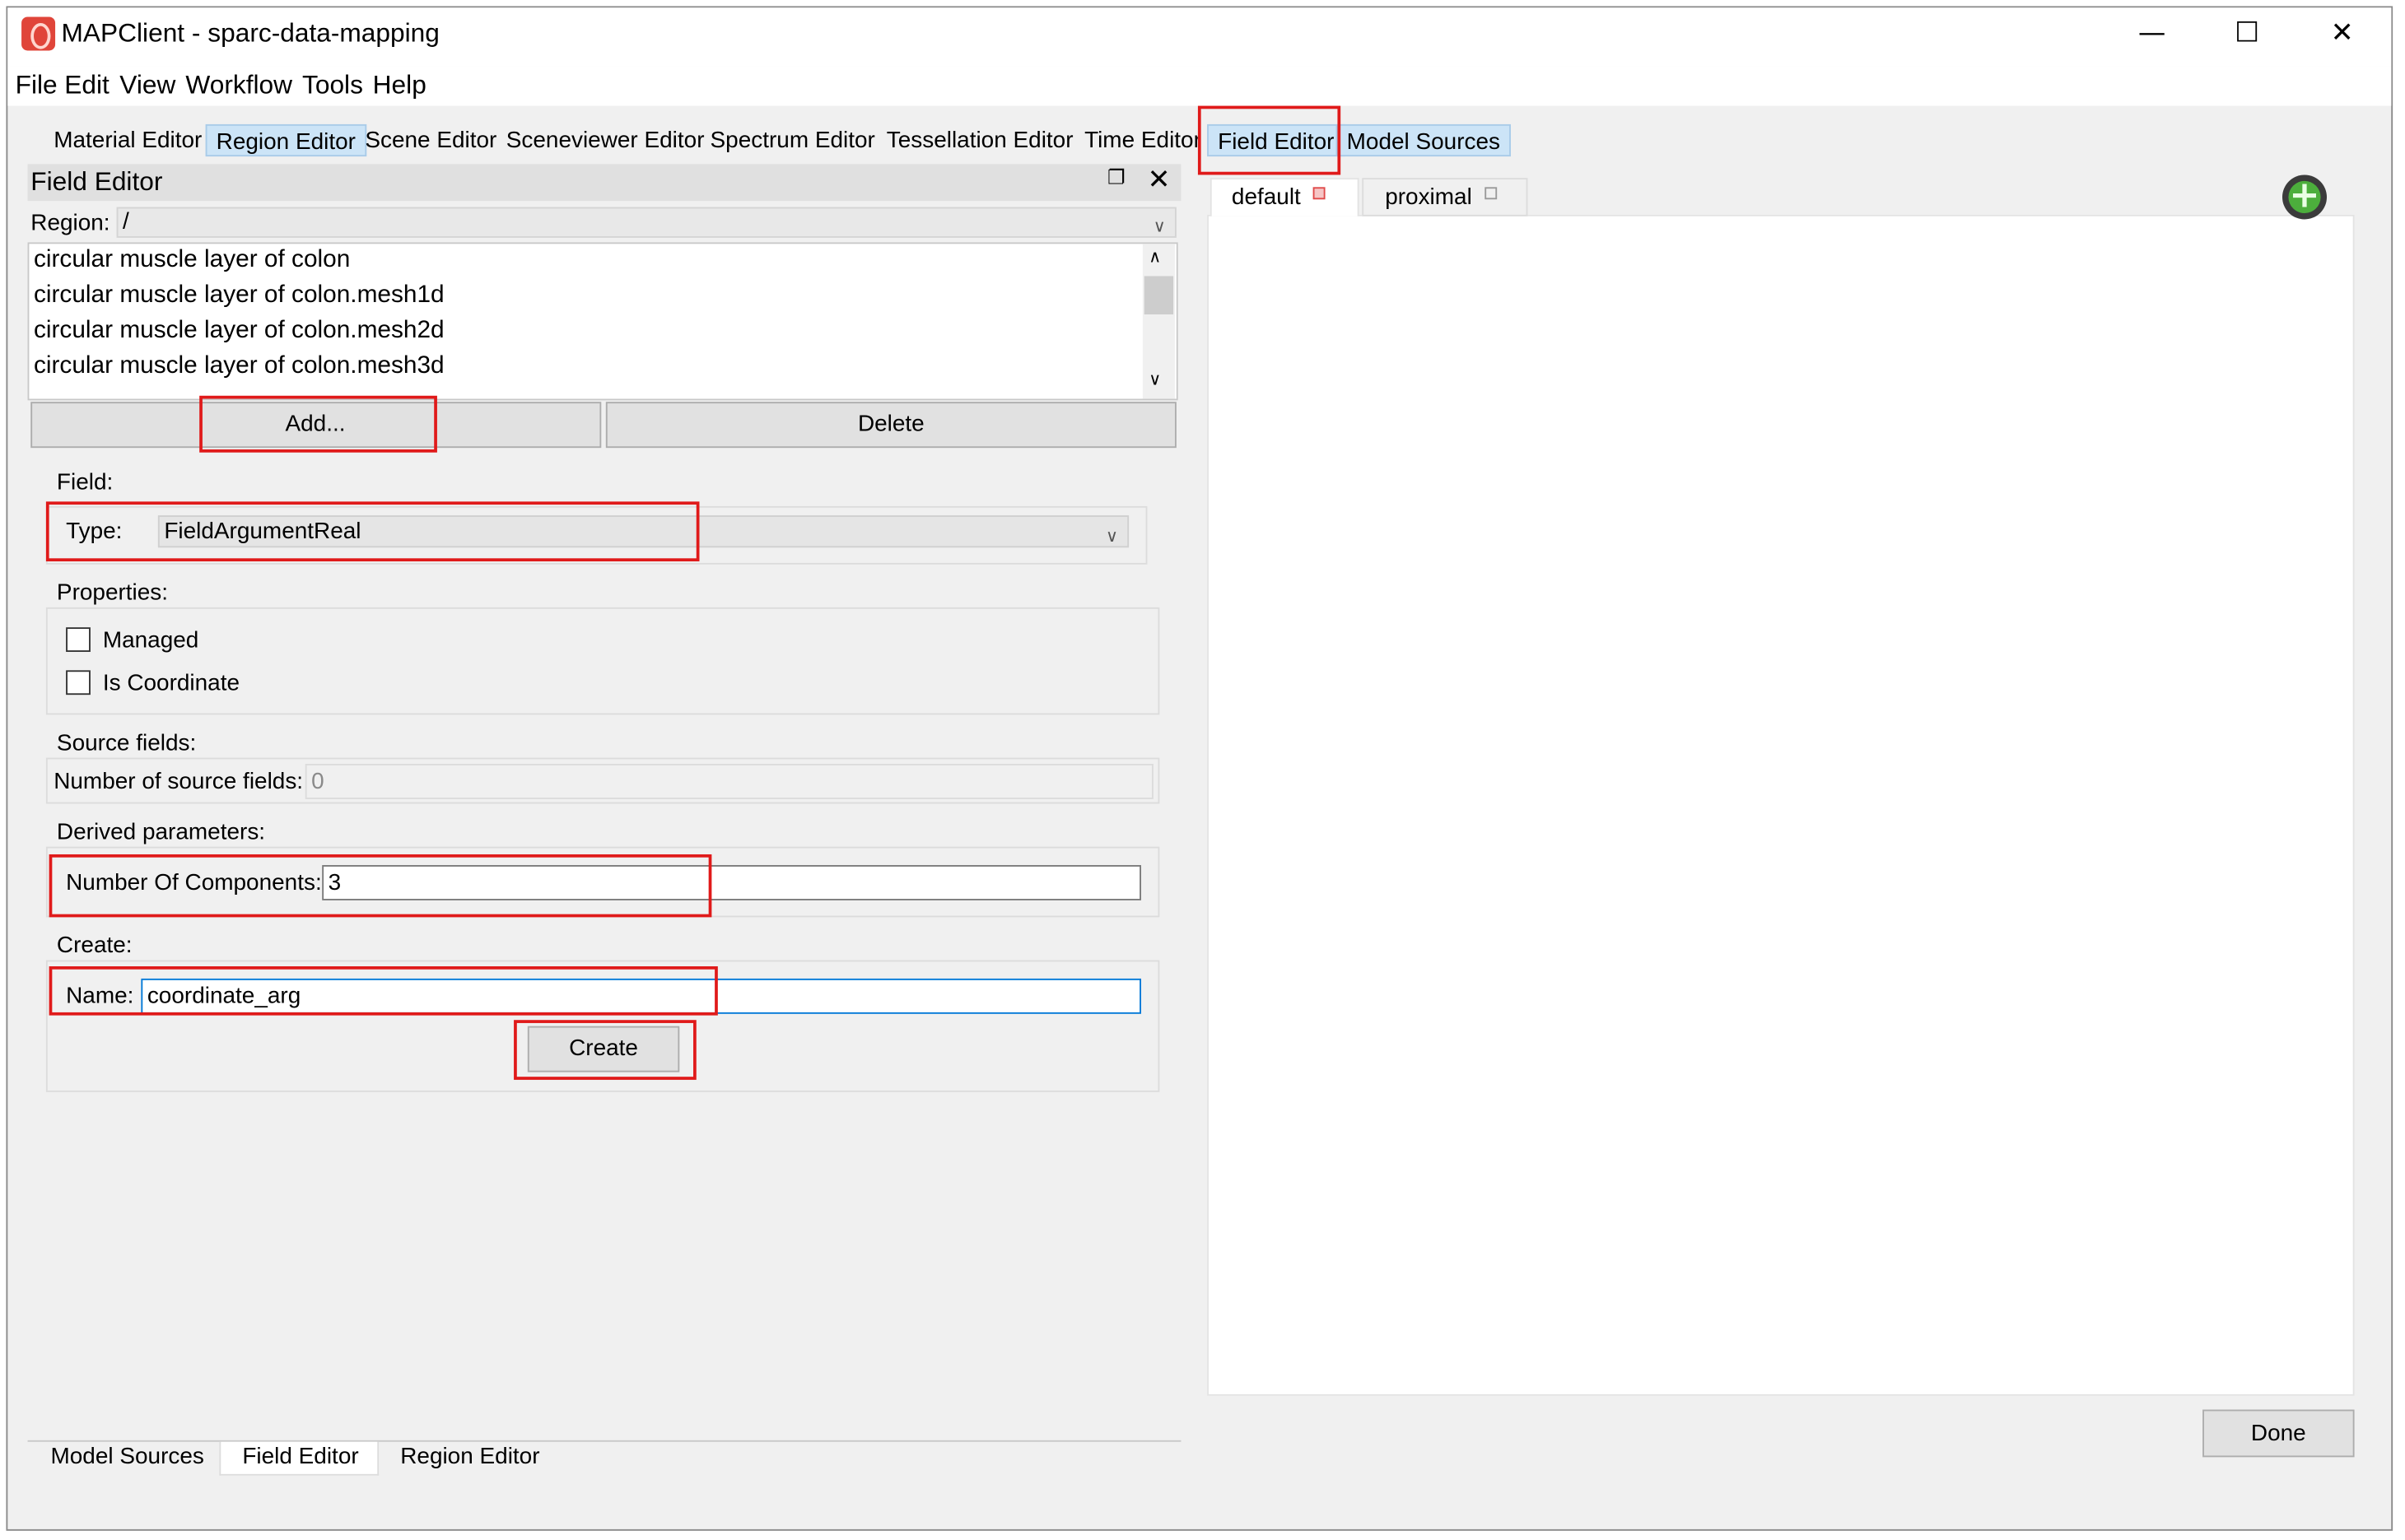 This screenshot has width=2405, height=1540. What do you see at coordinates (126, 743) in the screenshot?
I see `source-fields-group-label: Source fields:` at bounding box center [126, 743].